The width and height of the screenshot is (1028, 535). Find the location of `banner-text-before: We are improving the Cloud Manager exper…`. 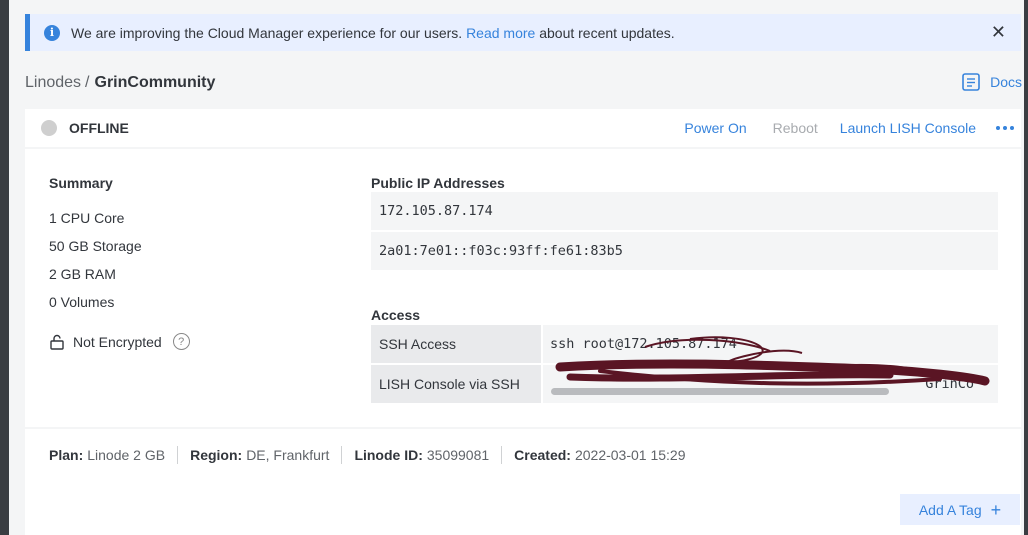

banner-text-before: We are improving the Cloud Manager exper… is located at coordinates (269, 32).